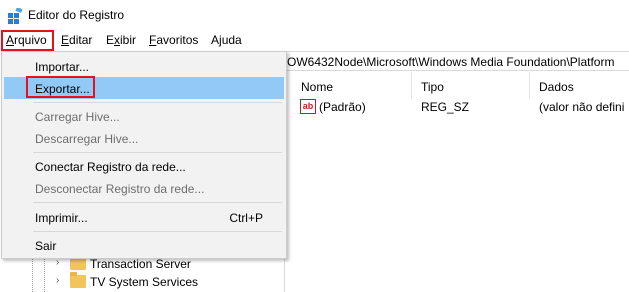 This screenshot has height=292, width=629. I want to click on title-bar: Editor do Registro, so click(314, 15).